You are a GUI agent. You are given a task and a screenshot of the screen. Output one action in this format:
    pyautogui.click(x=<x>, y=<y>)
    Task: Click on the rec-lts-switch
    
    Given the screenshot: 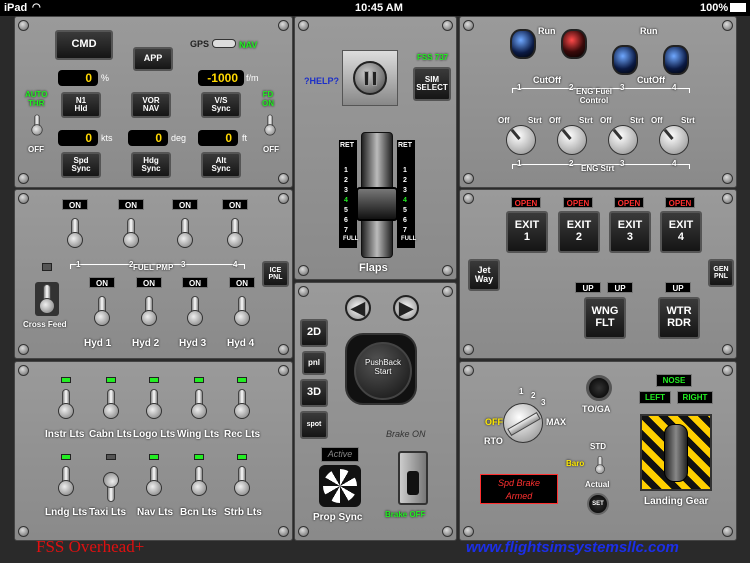 What is the action you would take?
    pyautogui.click(x=242, y=404)
    